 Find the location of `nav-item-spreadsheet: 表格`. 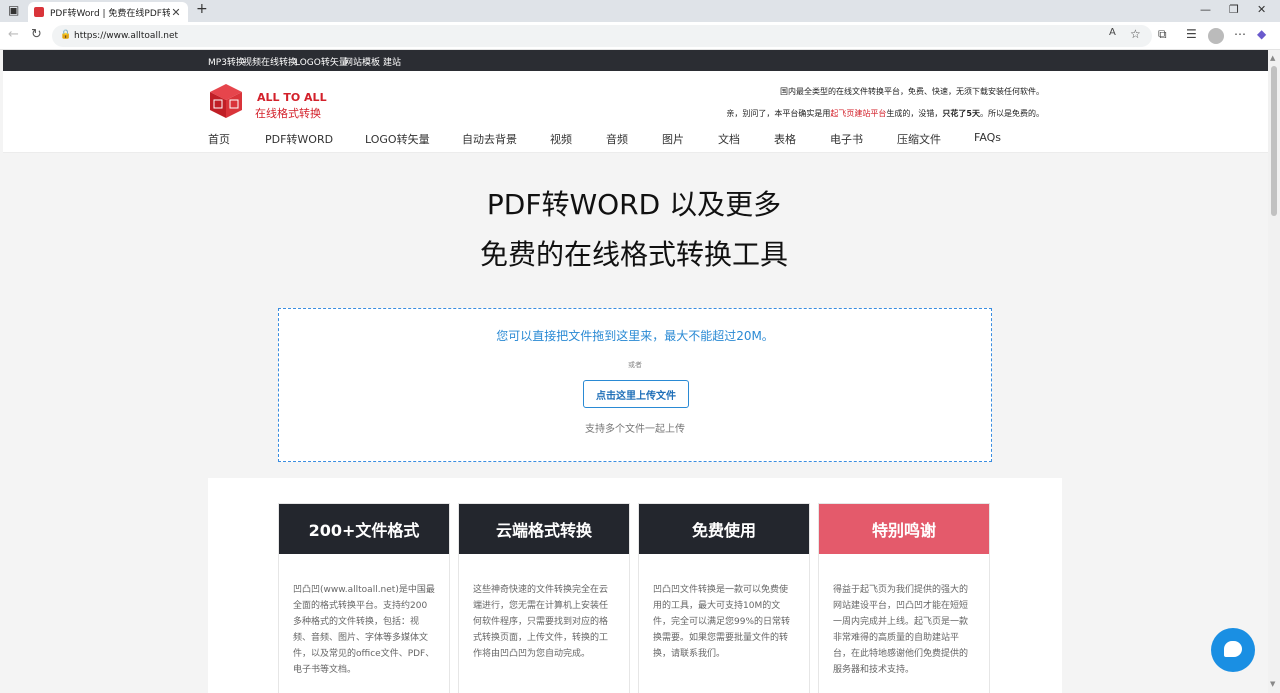

nav-item-spreadsheet: 表格 is located at coordinates (785, 139).